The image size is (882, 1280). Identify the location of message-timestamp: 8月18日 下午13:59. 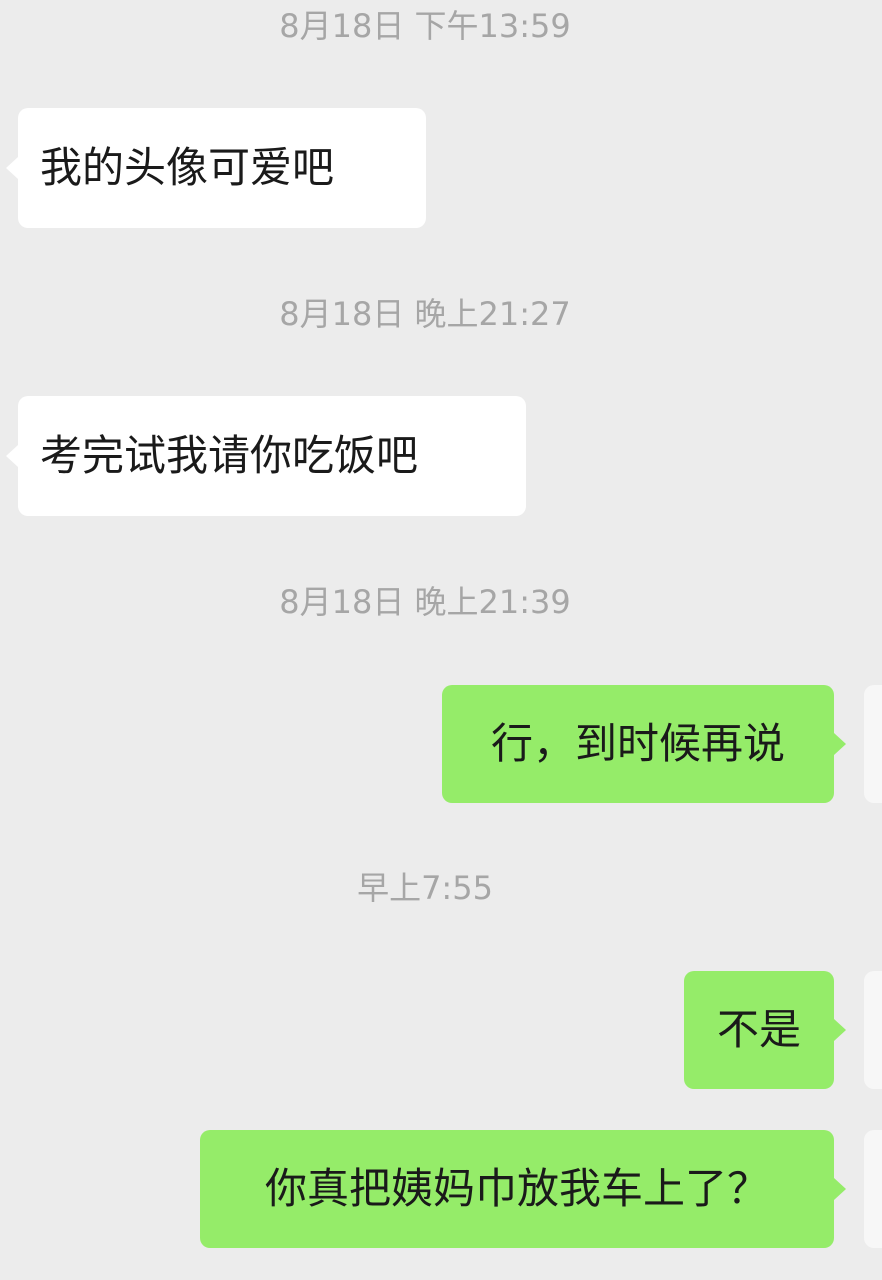
(425, 26).